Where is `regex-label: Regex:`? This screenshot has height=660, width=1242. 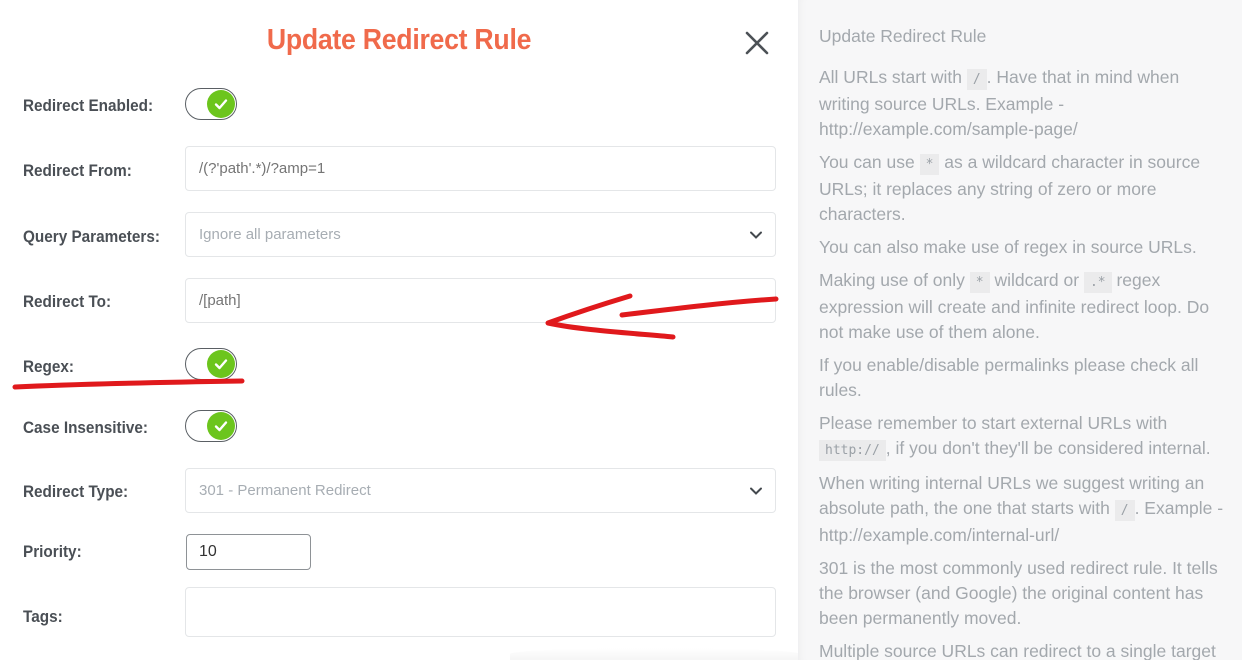
regex-label: Regex: is located at coordinates (49, 366).